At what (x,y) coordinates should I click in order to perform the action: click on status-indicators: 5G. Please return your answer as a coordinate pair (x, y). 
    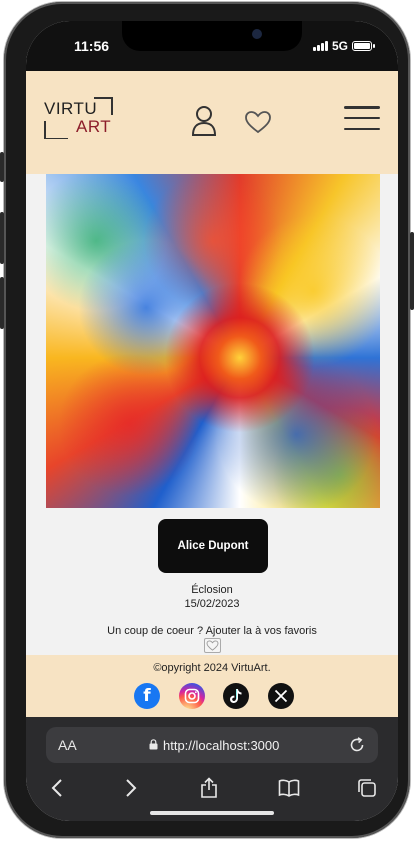
    Looking at the image, I should click on (343, 46).